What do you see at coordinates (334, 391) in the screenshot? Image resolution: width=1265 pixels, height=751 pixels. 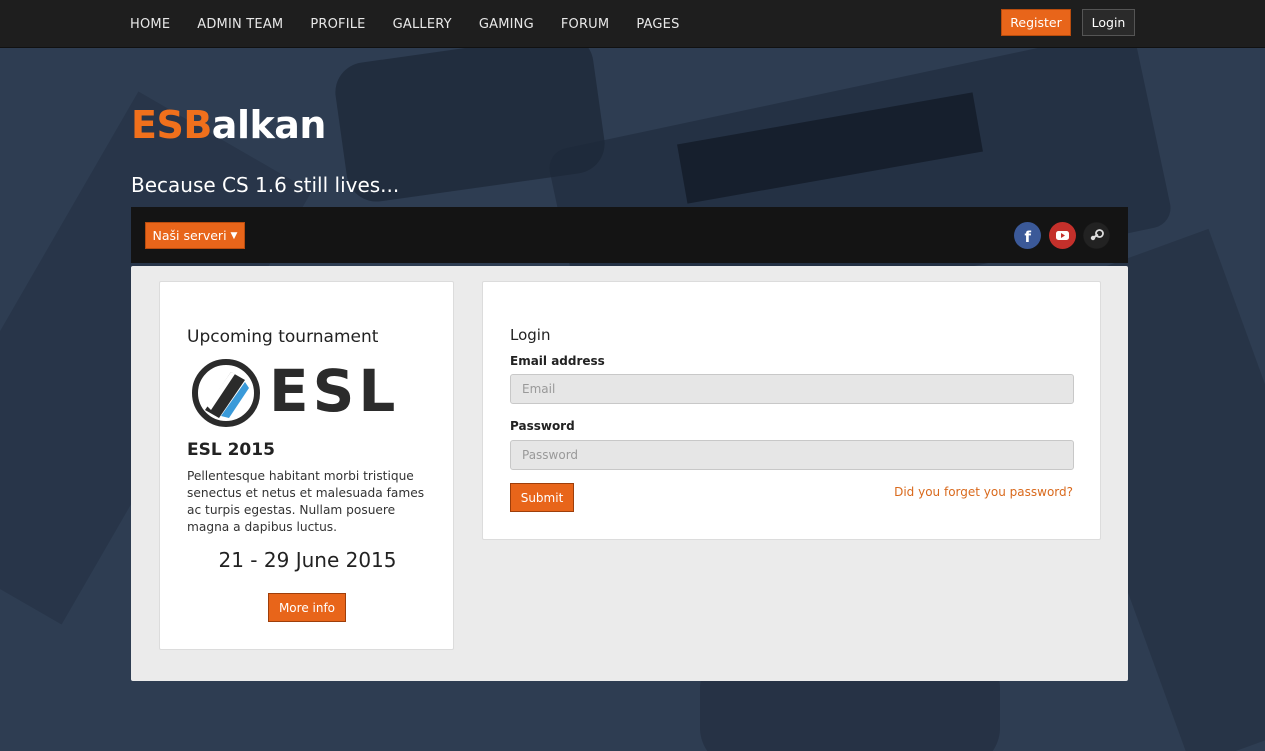 I see `esl-logo-text: ESL` at bounding box center [334, 391].